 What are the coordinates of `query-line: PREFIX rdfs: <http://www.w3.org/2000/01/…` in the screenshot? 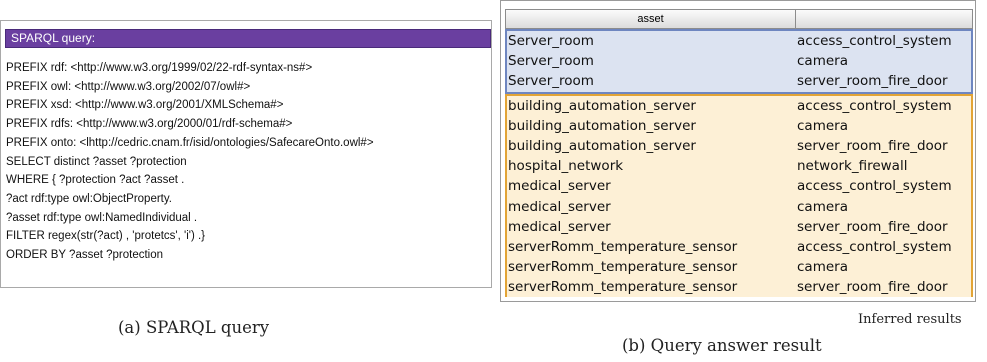 It's located at (149, 124).